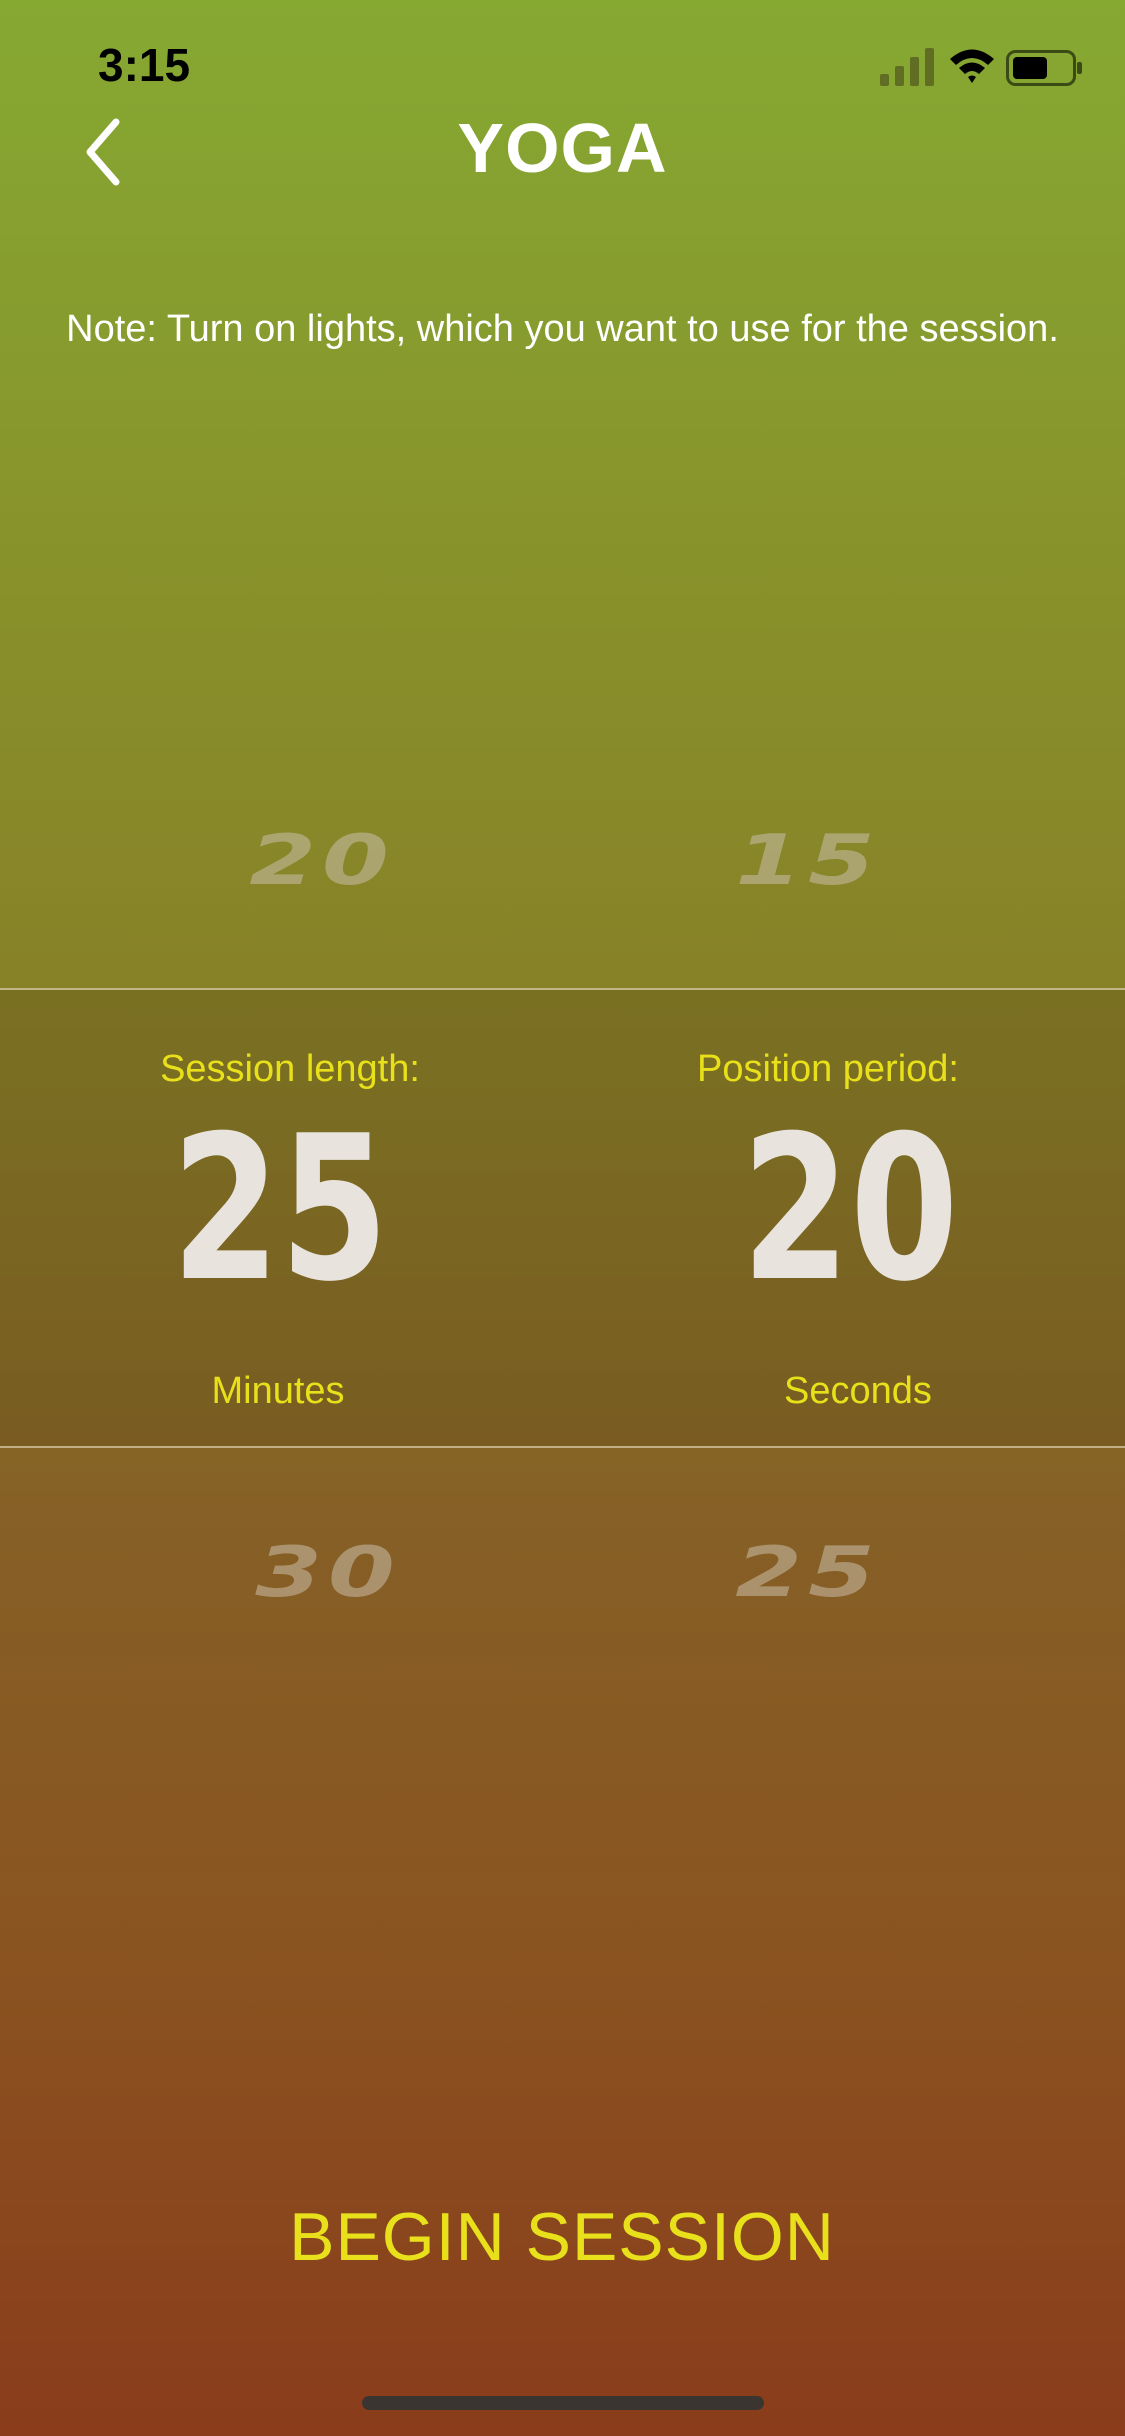 The width and height of the screenshot is (1125, 2436). I want to click on position-period-selected-value: 20, so click(850, 1210).